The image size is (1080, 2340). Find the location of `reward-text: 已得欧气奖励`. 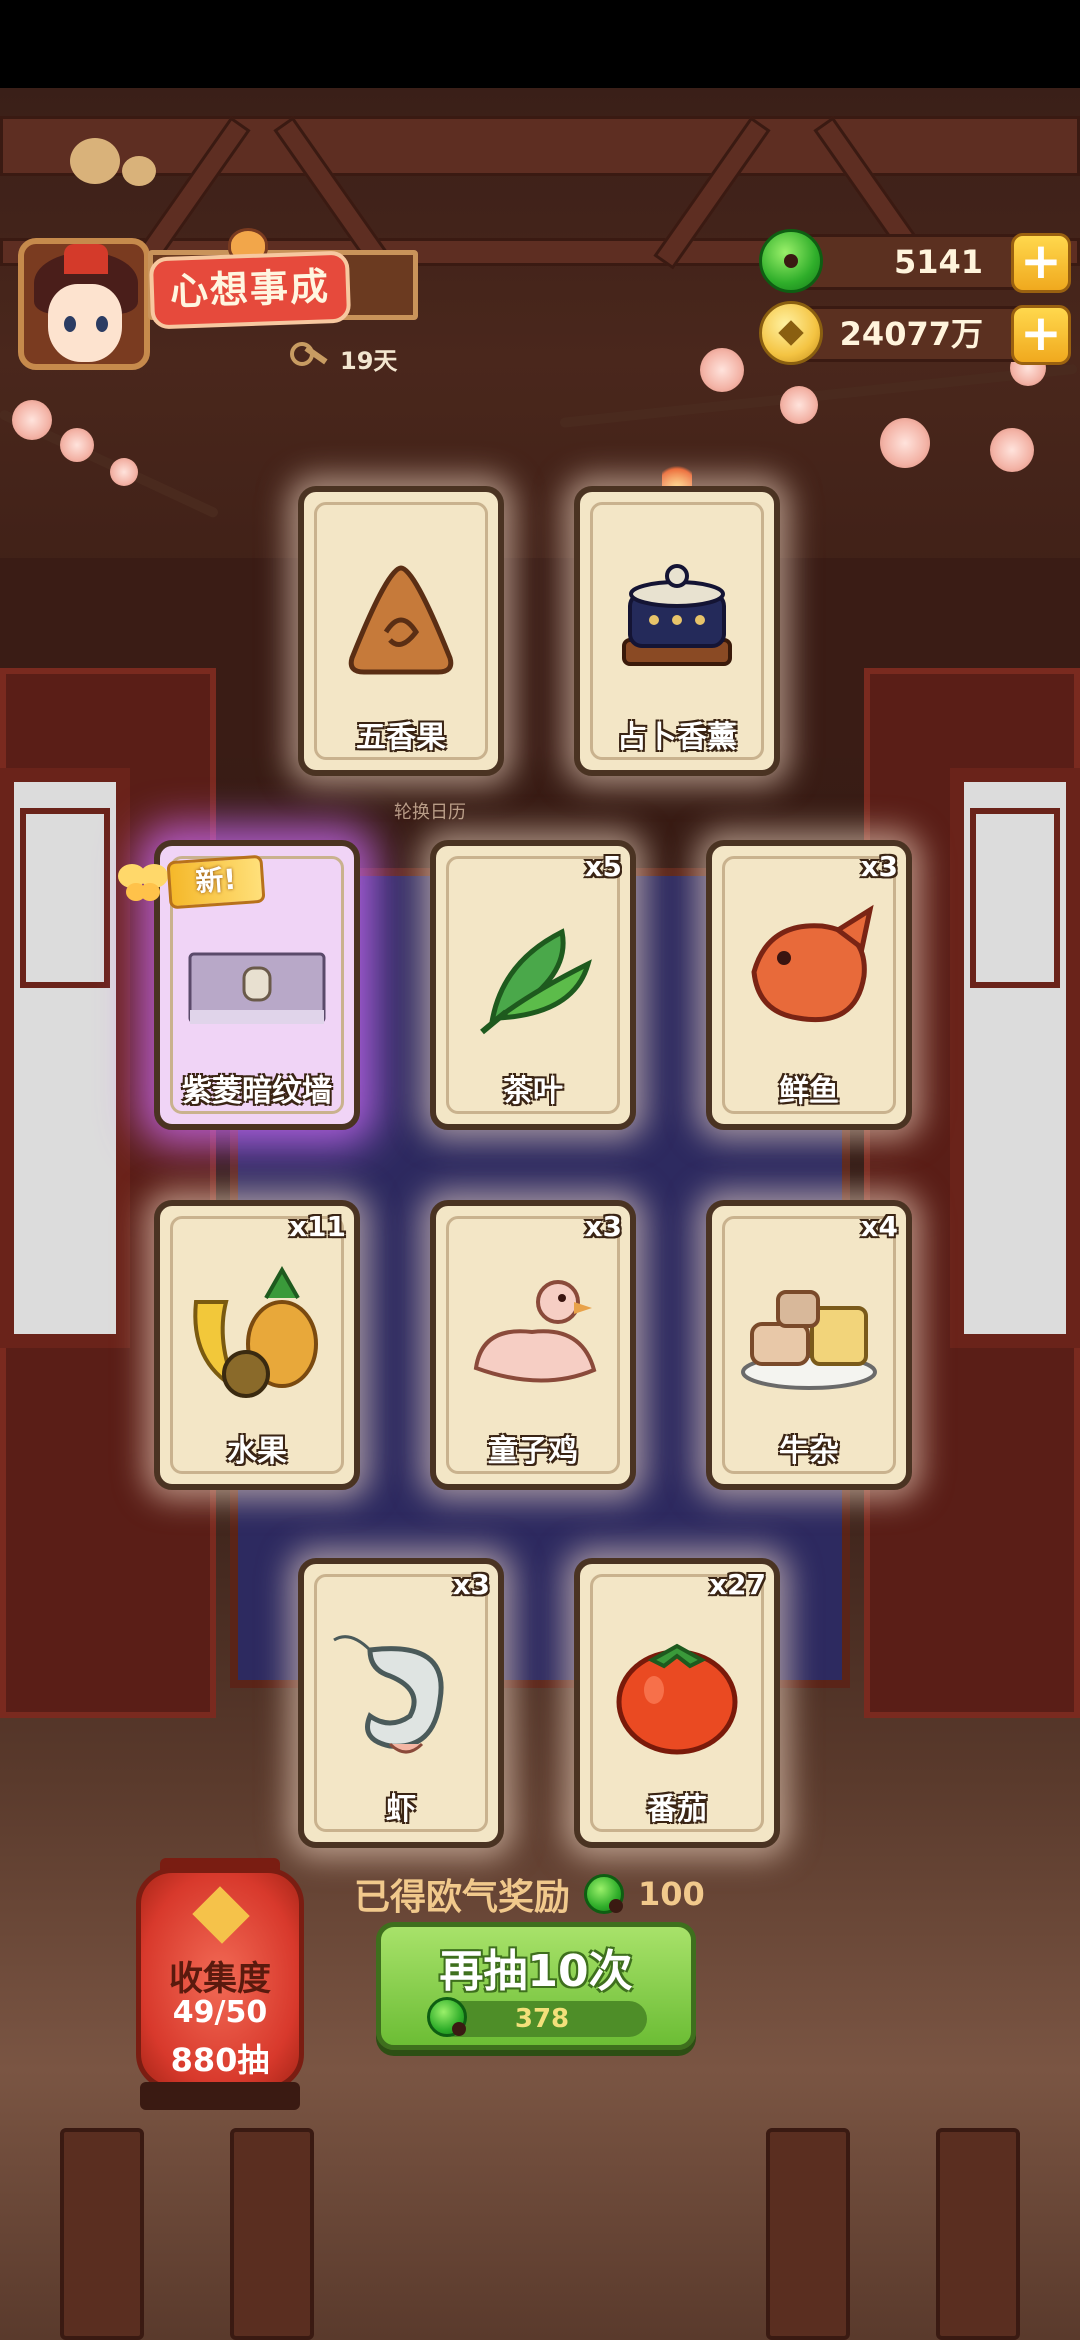

reward-text: 已得欧气奖励 is located at coordinates (462, 1897).